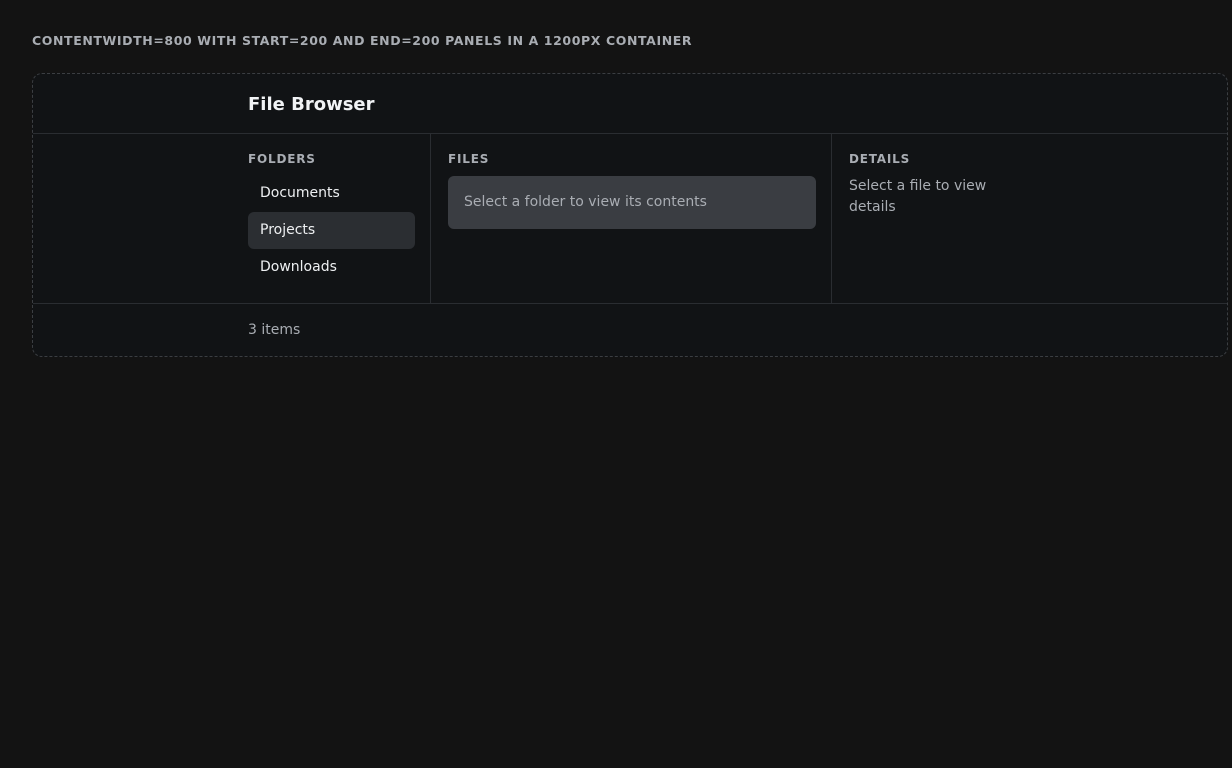  Describe the element at coordinates (880, 159) in the screenshot. I see `details-heading: DETAILS` at that location.